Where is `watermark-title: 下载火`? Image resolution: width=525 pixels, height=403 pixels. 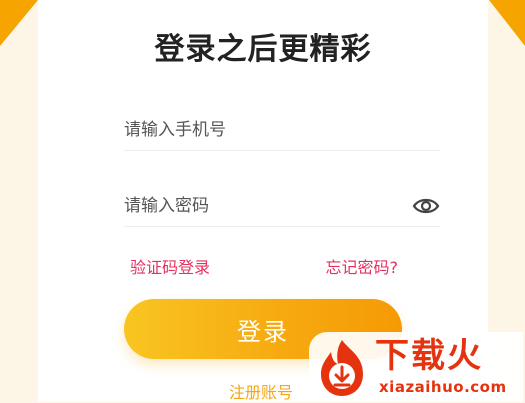 watermark-title: 下载火 is located at coordinates (429, 356).